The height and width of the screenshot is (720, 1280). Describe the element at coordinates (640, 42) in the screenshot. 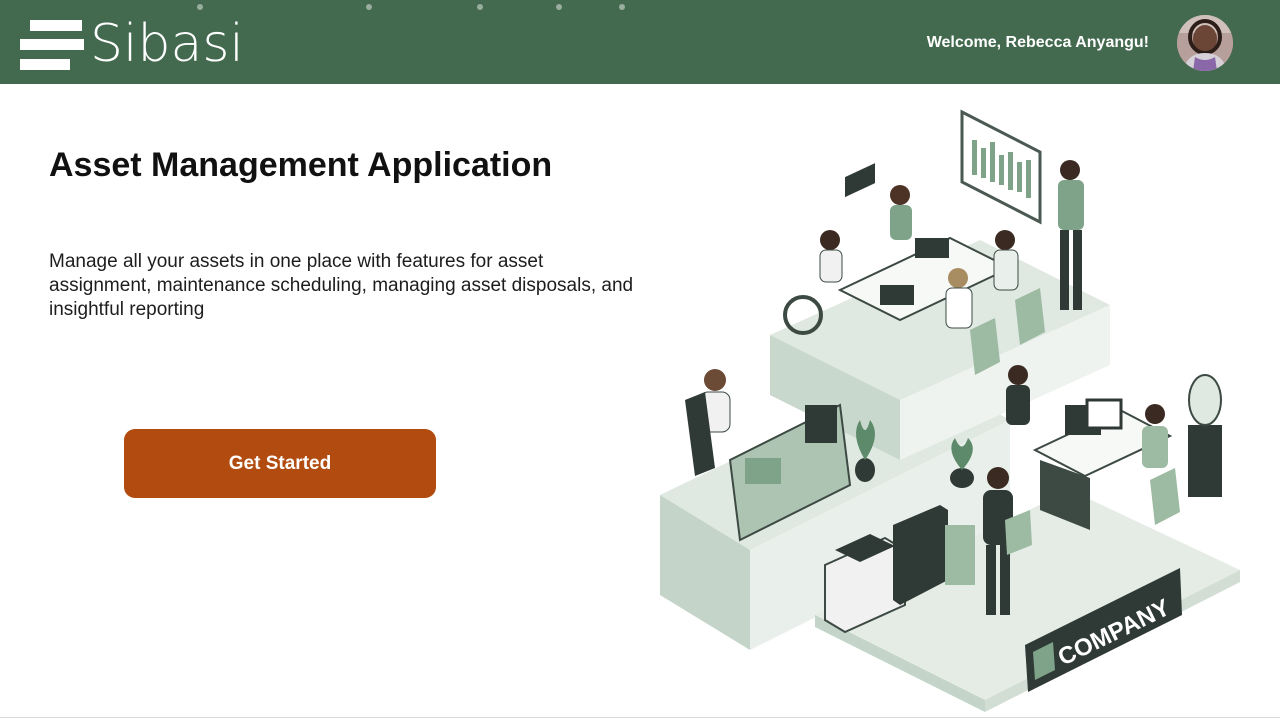

I see `top-header: Sibasi Welcome, Rebecca Anyangu!` at that location.